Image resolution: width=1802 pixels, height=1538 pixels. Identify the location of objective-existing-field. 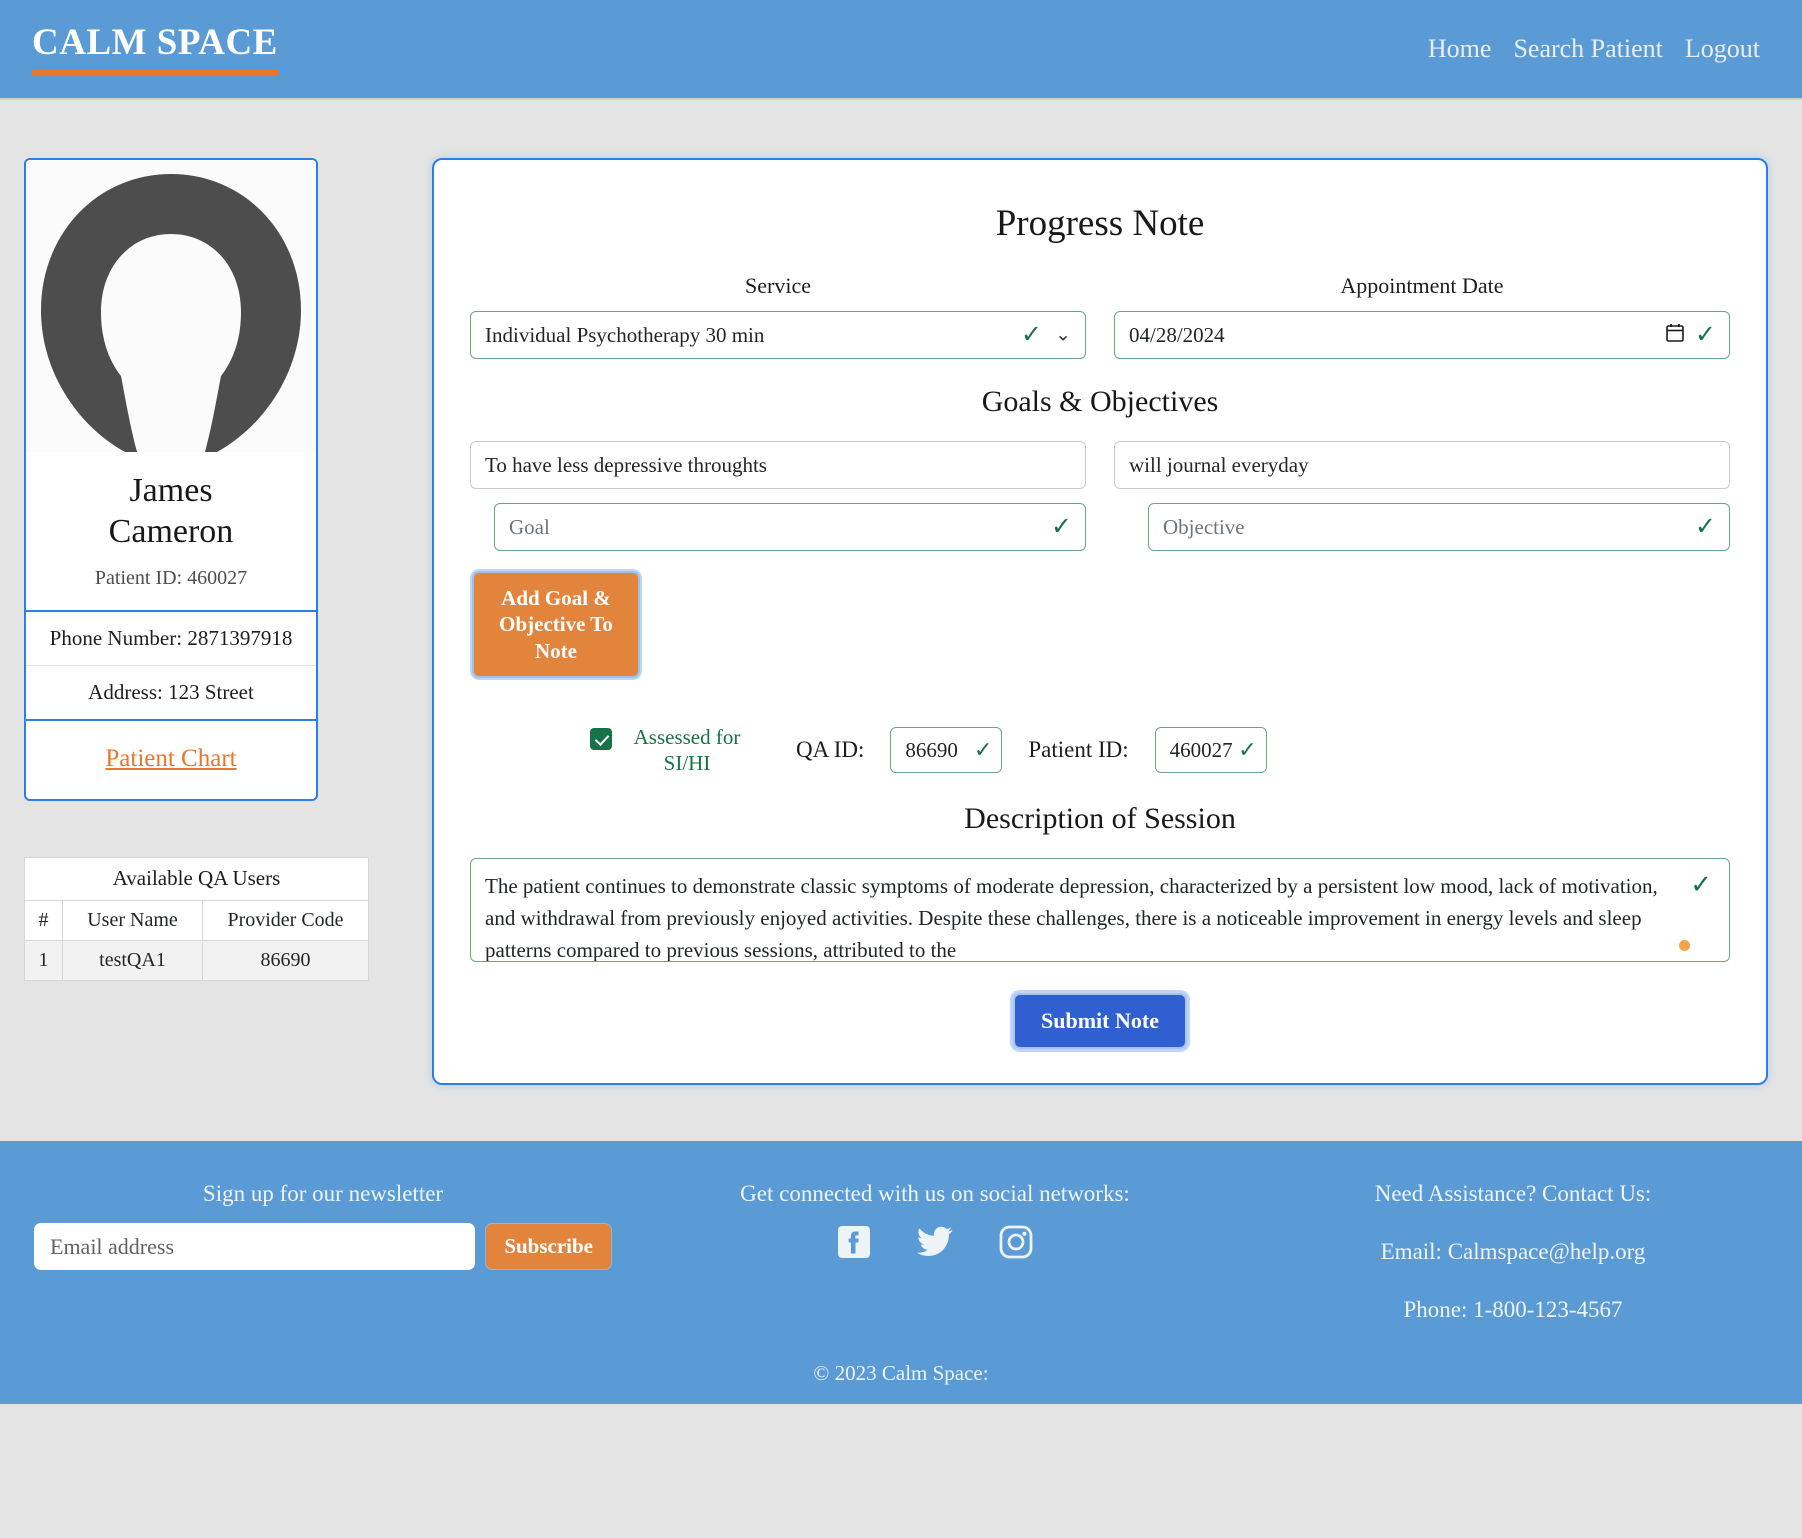
(1422, 465).